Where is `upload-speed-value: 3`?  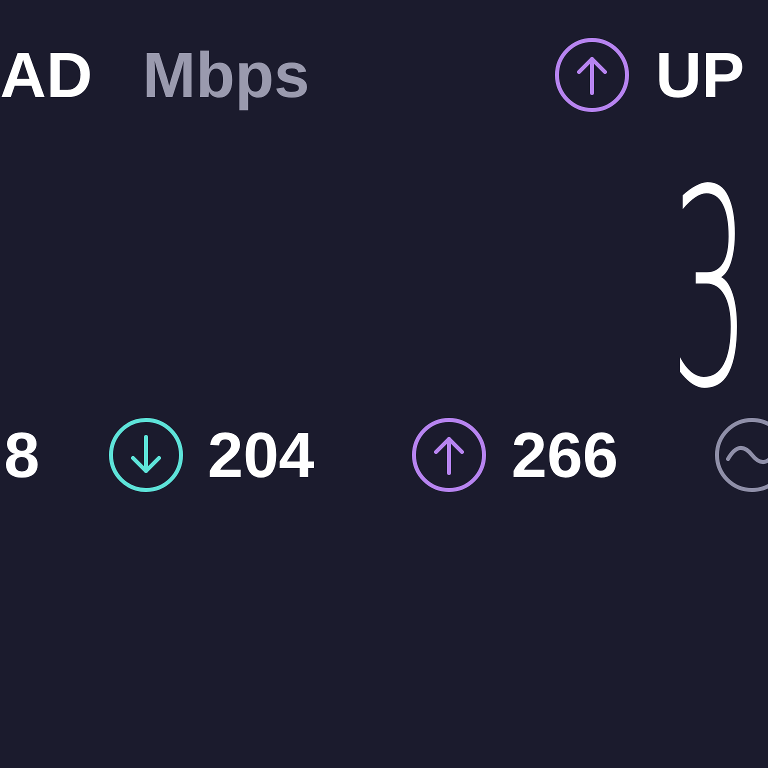
upload-speed-value: 3 is located at coordinates (710, 291).